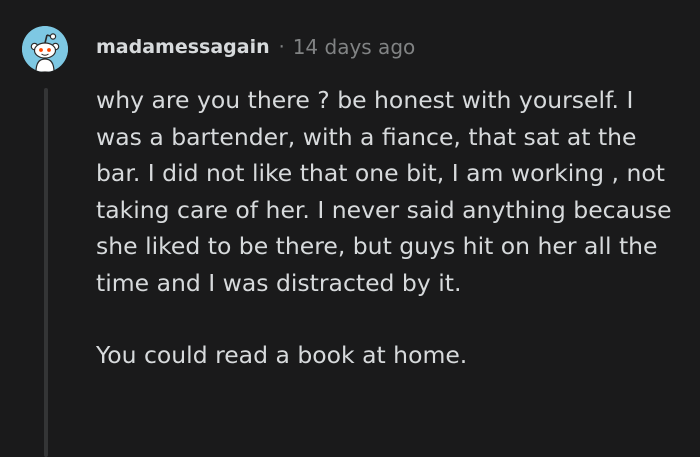 This screenshot has width=700, height=457. I want to click on user-avatar, so click(45, 49).